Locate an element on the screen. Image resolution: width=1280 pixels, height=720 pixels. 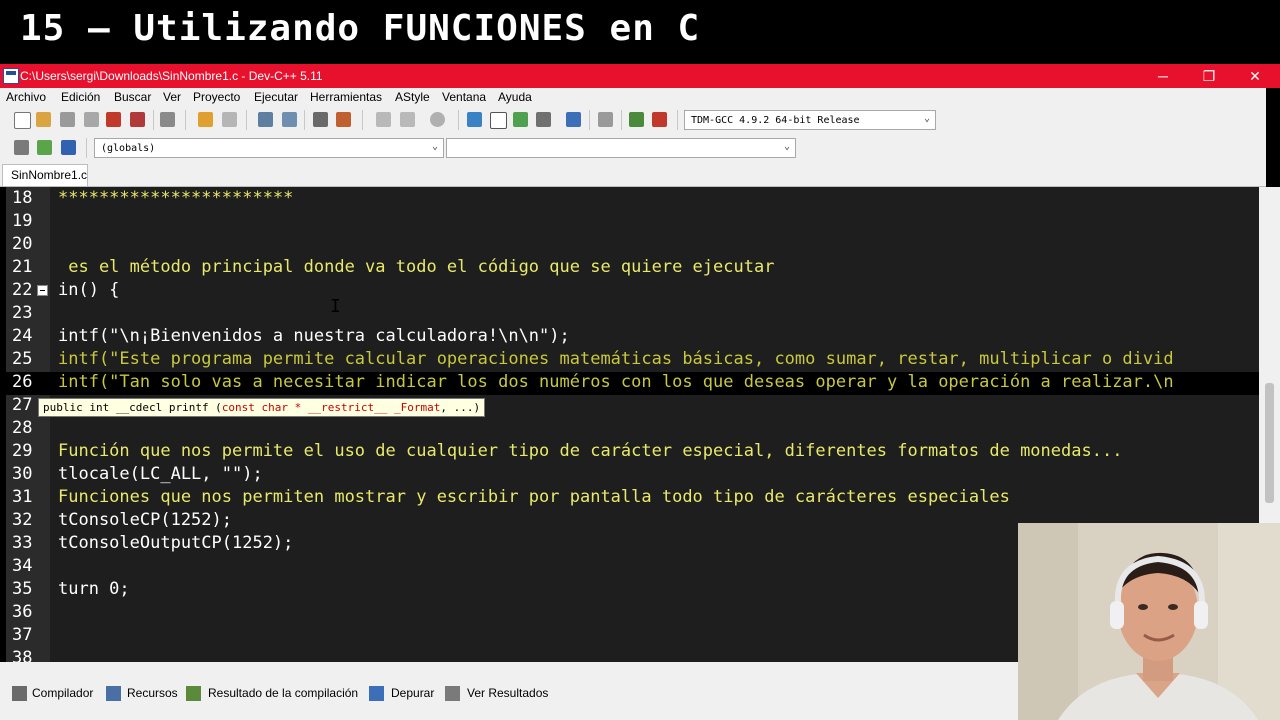
line-number: 22 is located at coordinates (22, 290).